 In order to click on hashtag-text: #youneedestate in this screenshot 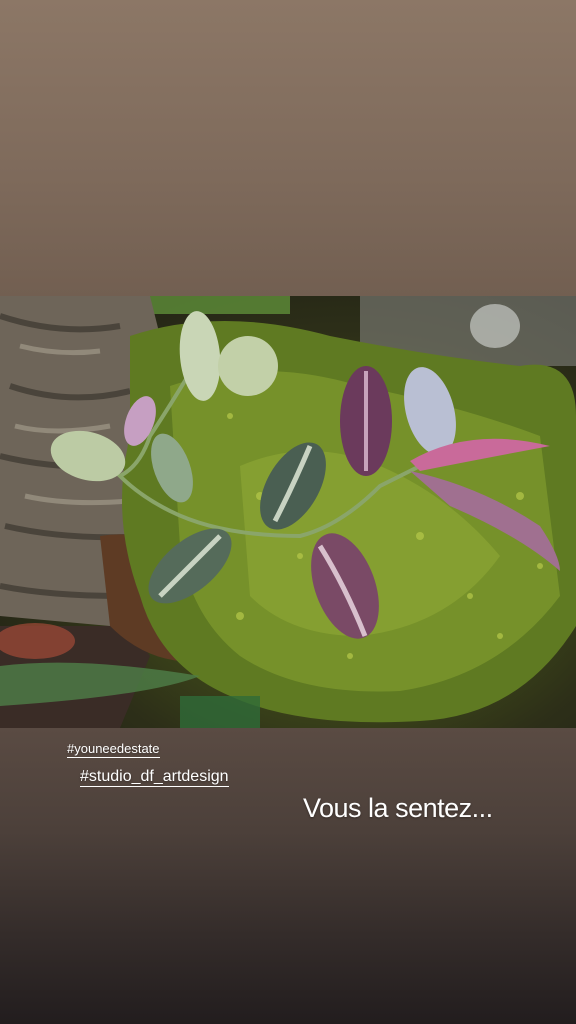, I will do `click(113, 749)`.